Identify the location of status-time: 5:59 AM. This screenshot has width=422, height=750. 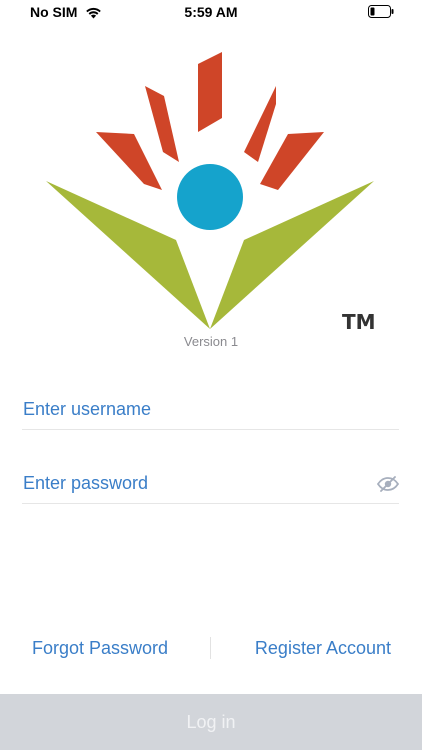
(211, 12).